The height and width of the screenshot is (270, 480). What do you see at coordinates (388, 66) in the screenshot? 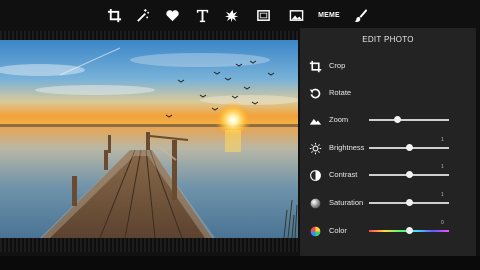
I see `crop-option: Crop` at bounding box center [388, 66].